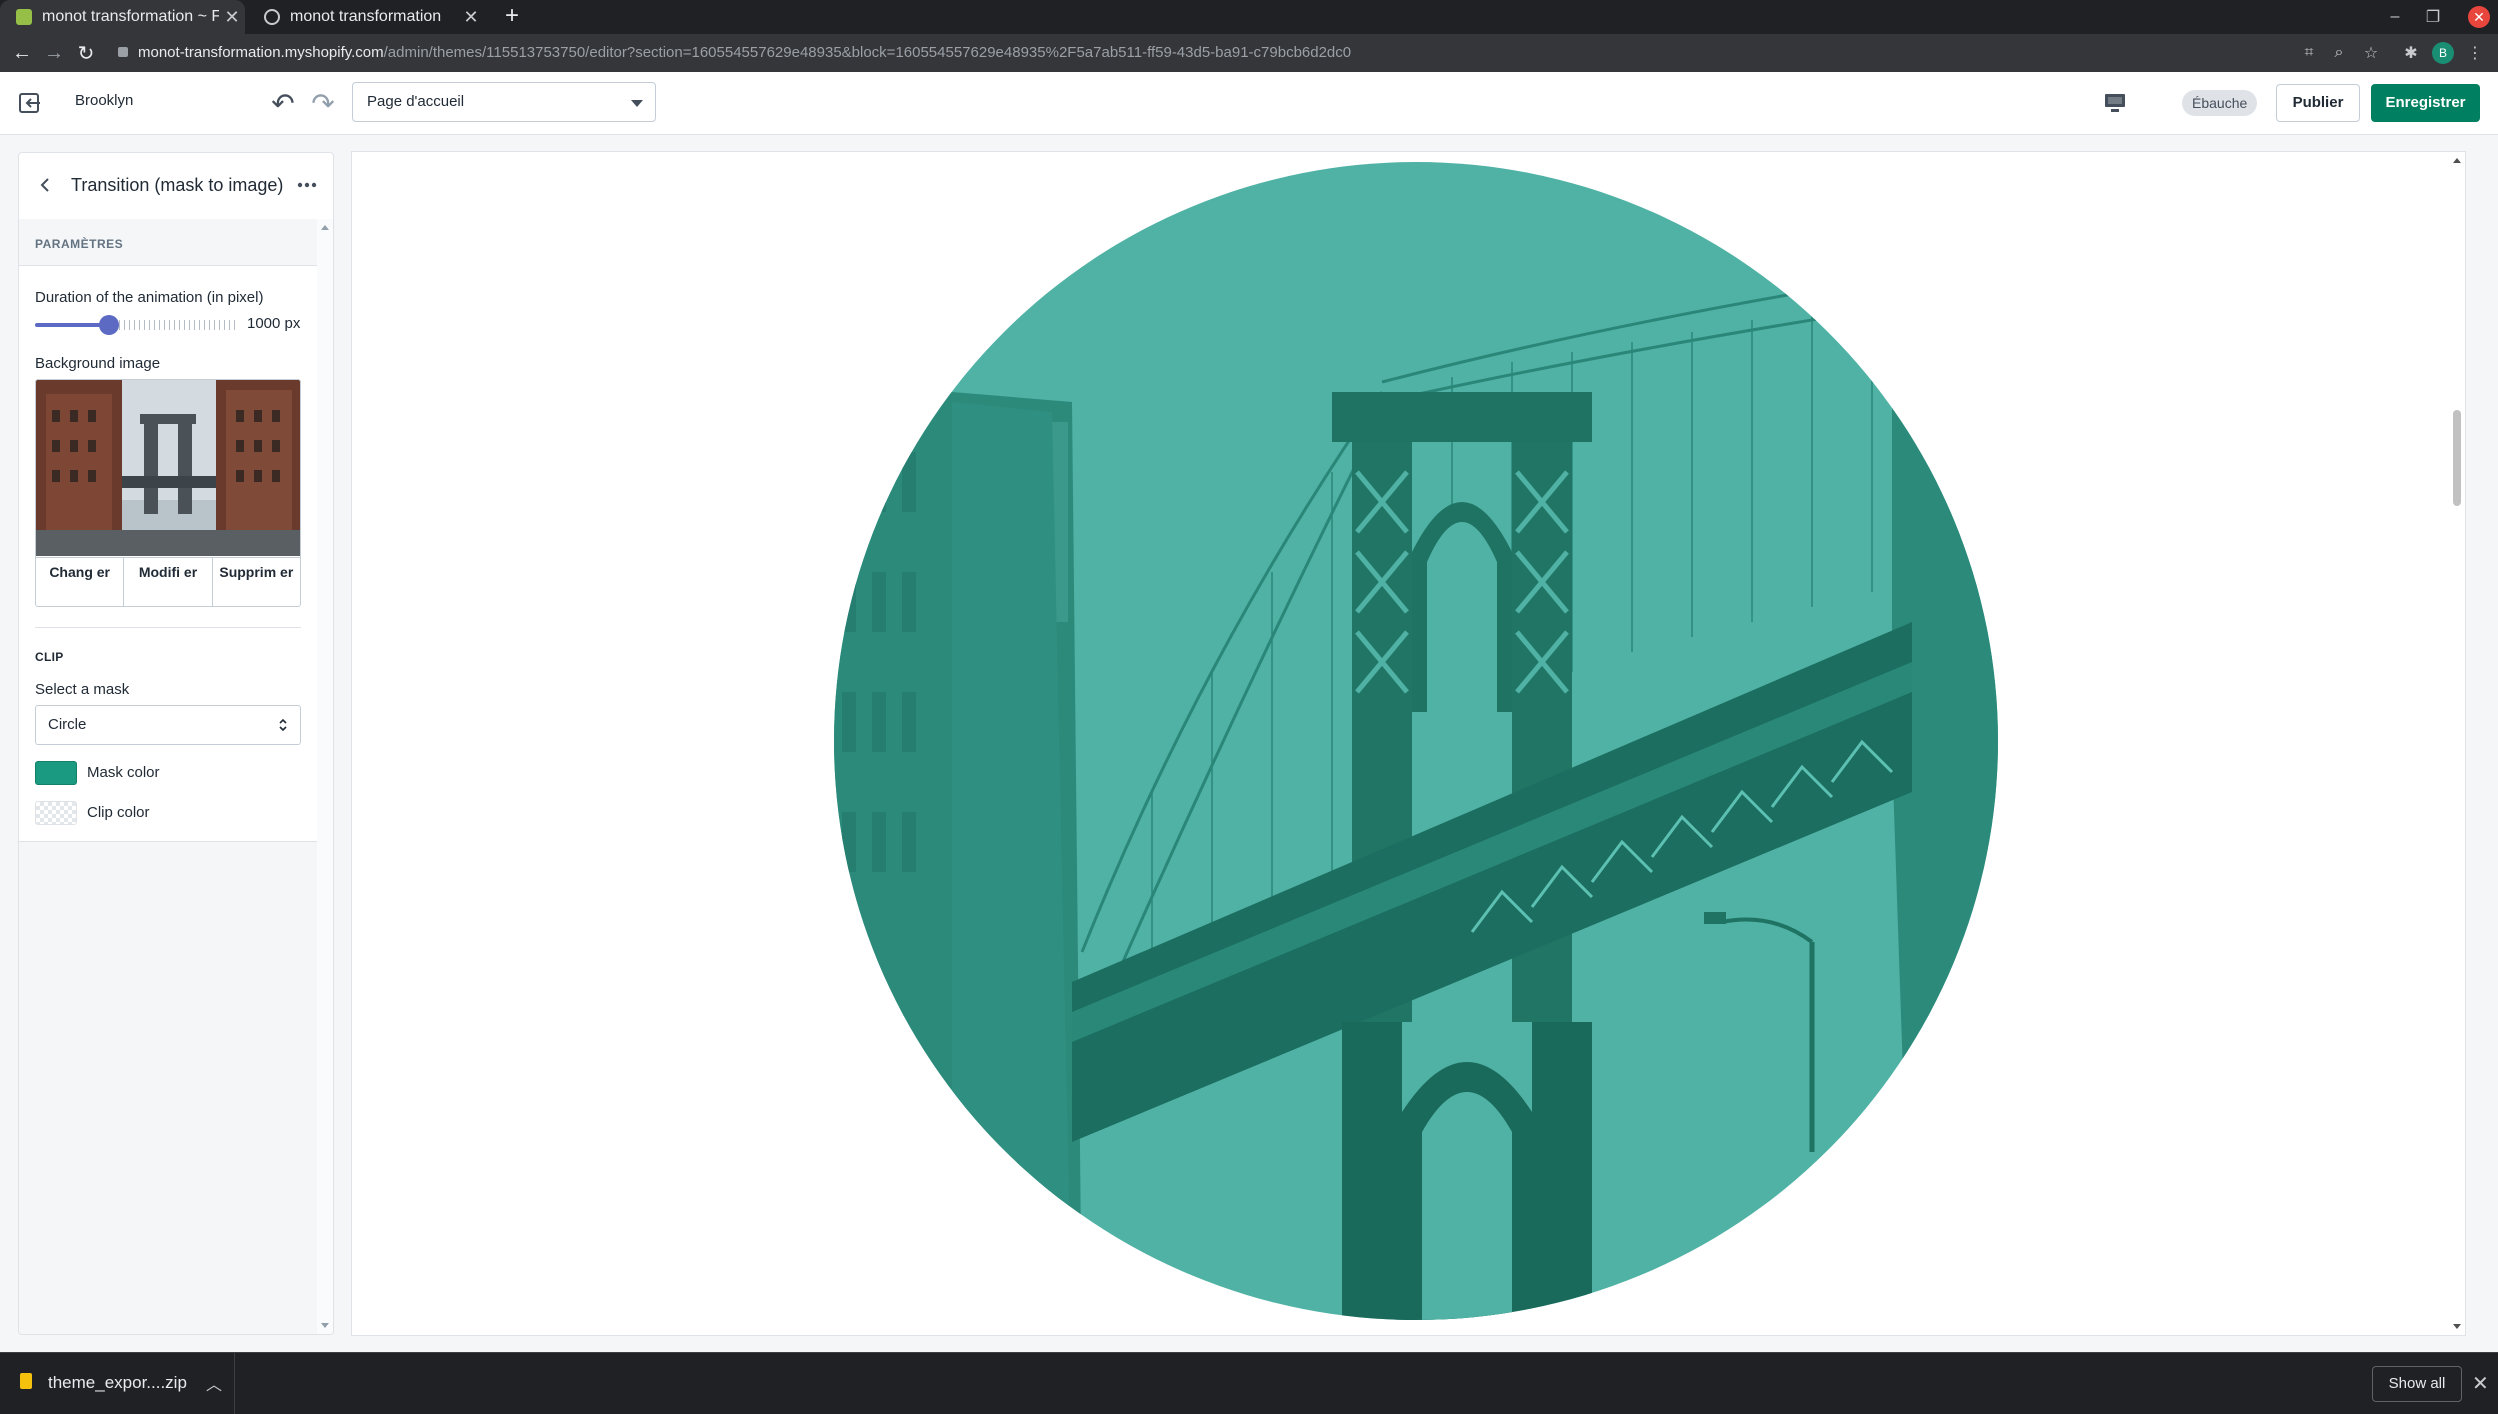 Image resolution: width=2498 pixels, height=1414 pixels. Describe the element at coordinates (2425, 103) in the screenshot. I see `save-button: Enregistrer` at that location.